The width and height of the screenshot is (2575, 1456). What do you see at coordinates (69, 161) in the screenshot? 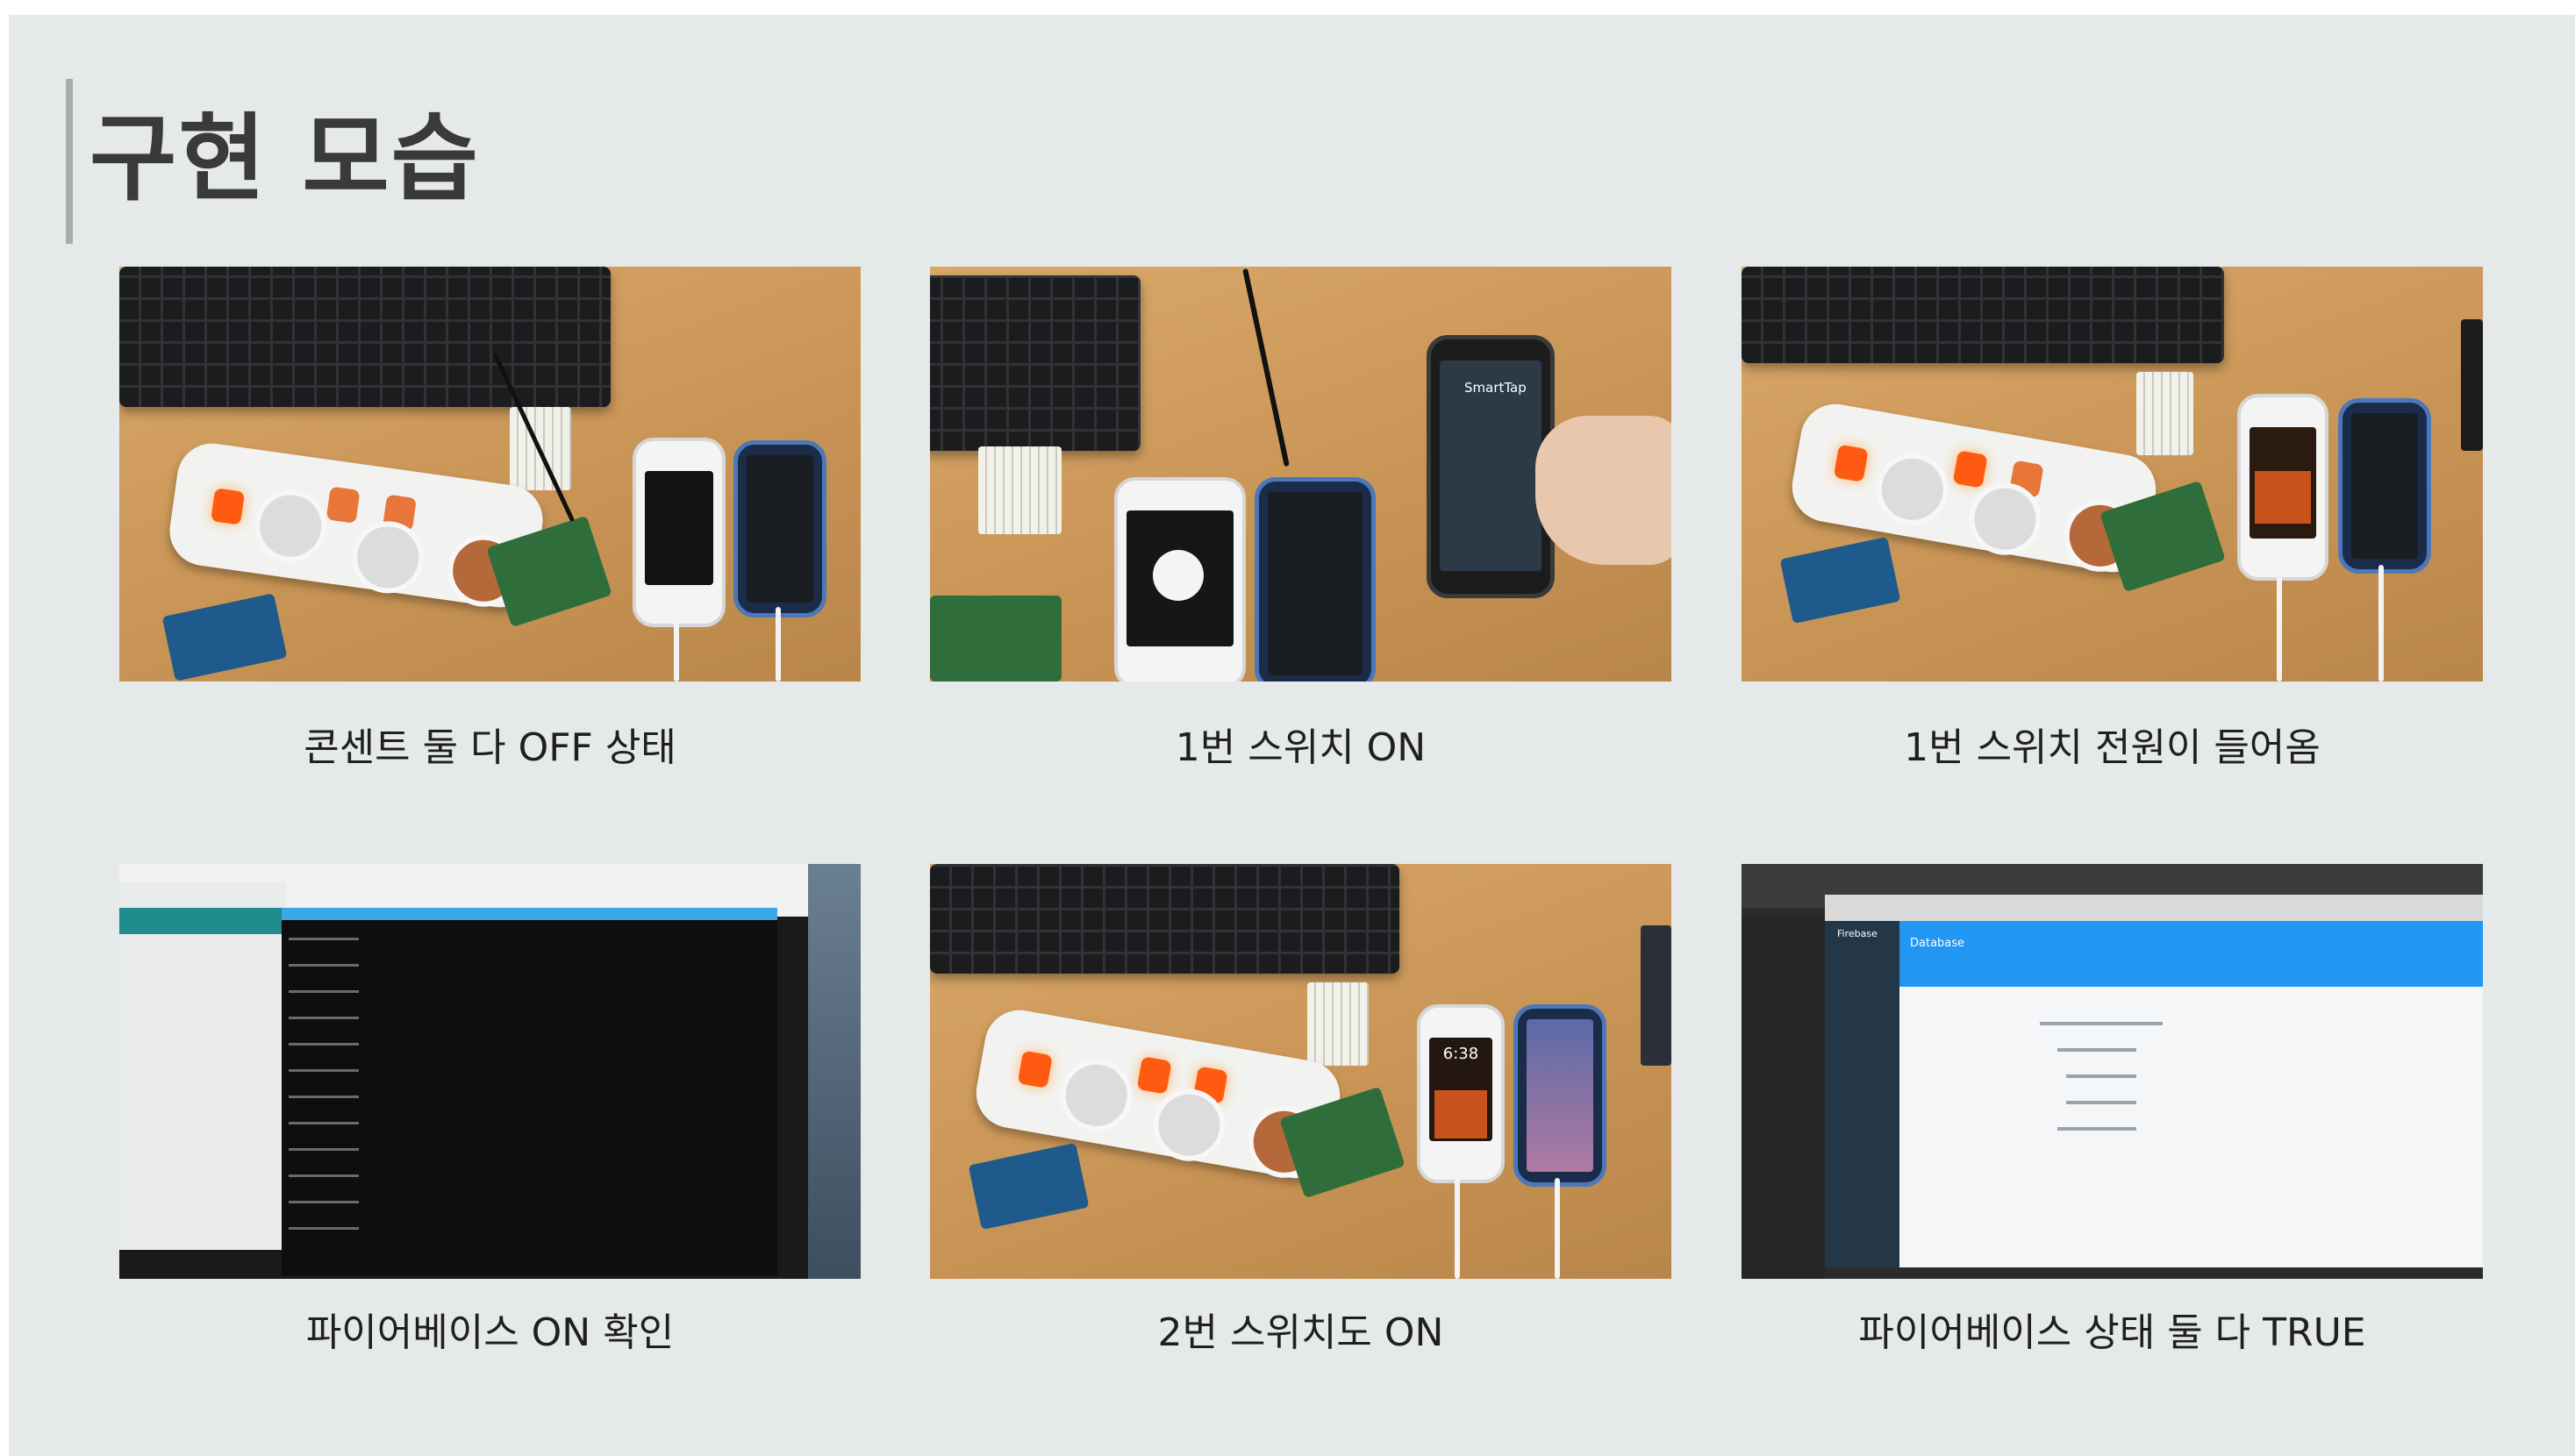
I see `title-accent-bar` at bounding box center [69, 161].